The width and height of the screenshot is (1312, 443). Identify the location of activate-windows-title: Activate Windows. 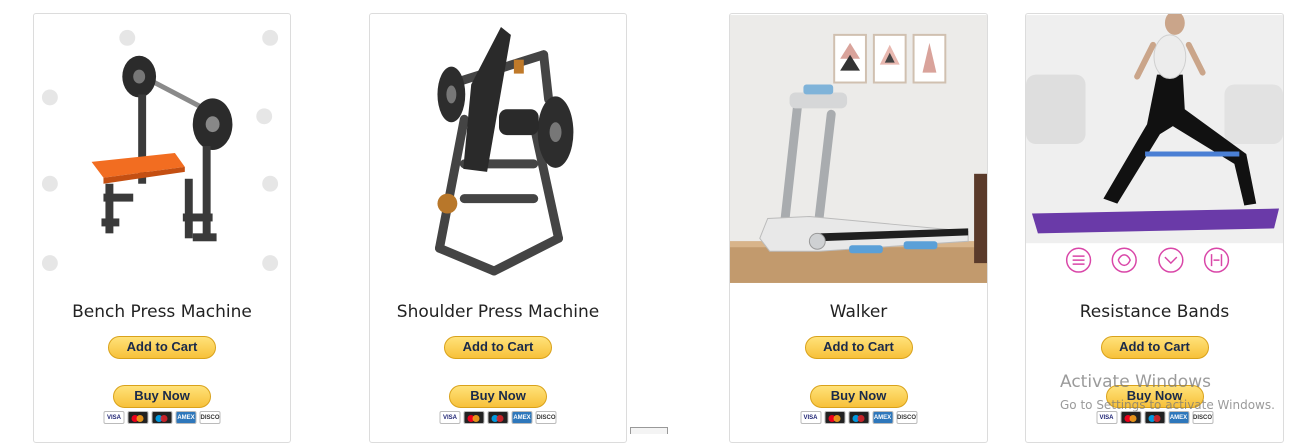
(1135, 382).